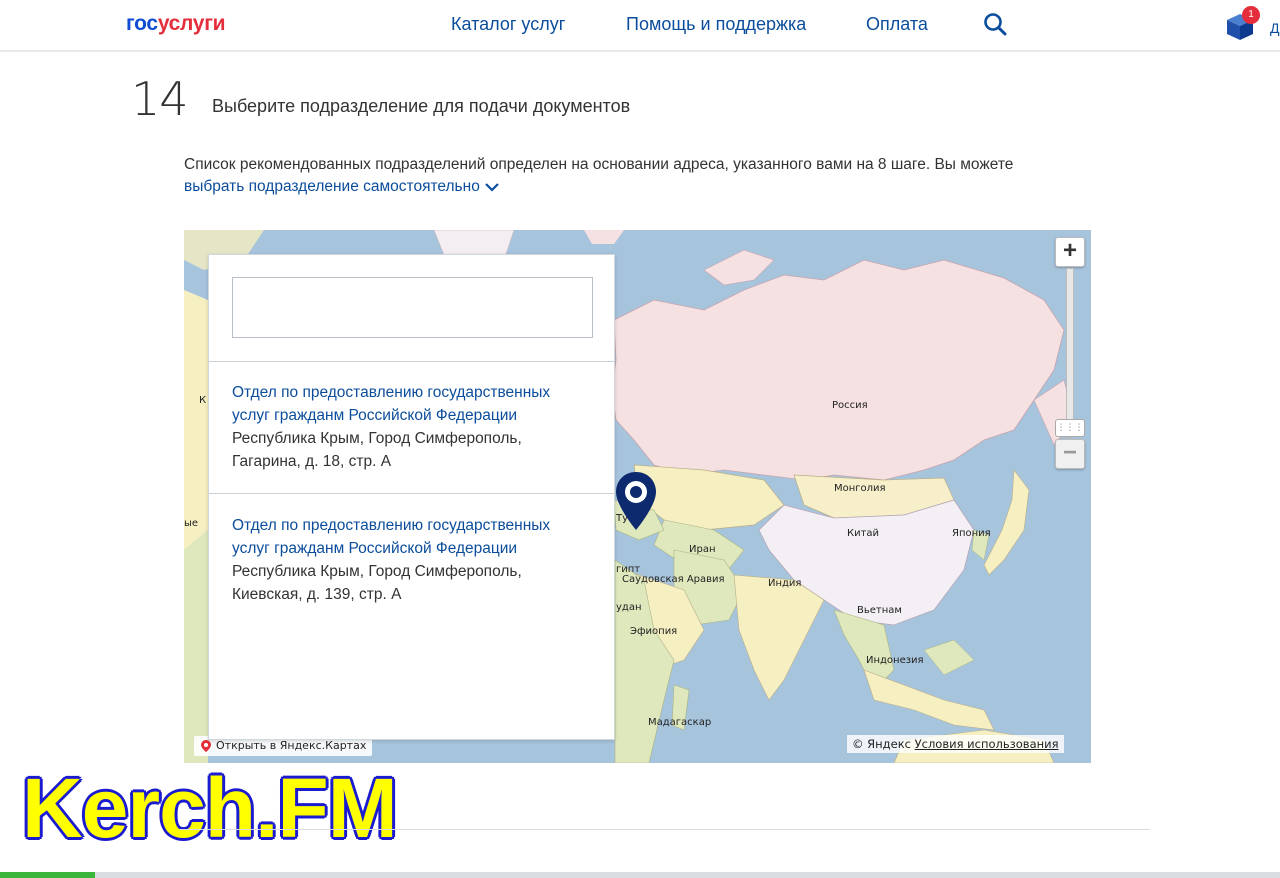 This screenshot has height=878, width=1280. Describe the element at coordinates (863, 533) in the screenshot. I see `map-label-china: Китай` at that location.